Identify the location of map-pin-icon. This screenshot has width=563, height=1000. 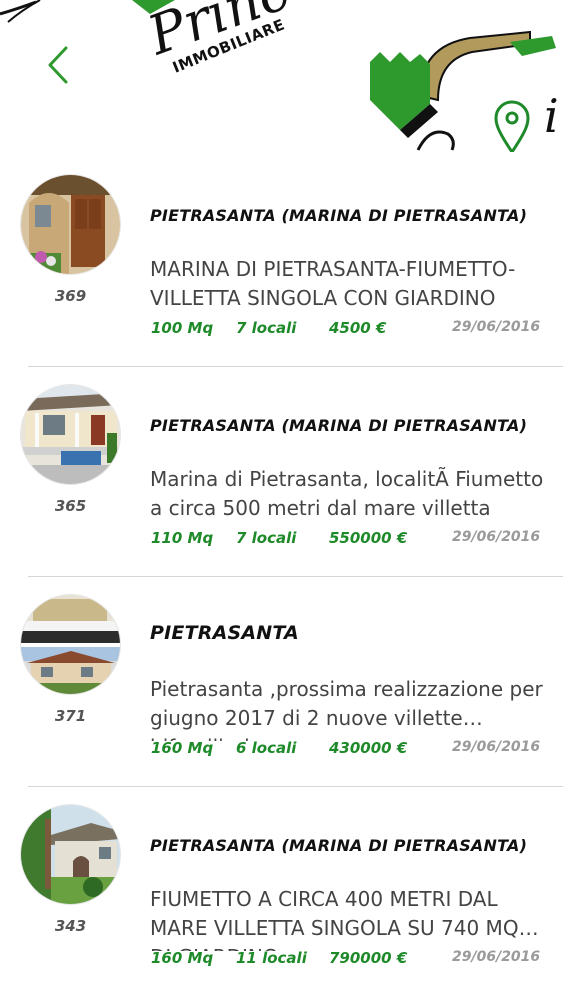
(512, 126).